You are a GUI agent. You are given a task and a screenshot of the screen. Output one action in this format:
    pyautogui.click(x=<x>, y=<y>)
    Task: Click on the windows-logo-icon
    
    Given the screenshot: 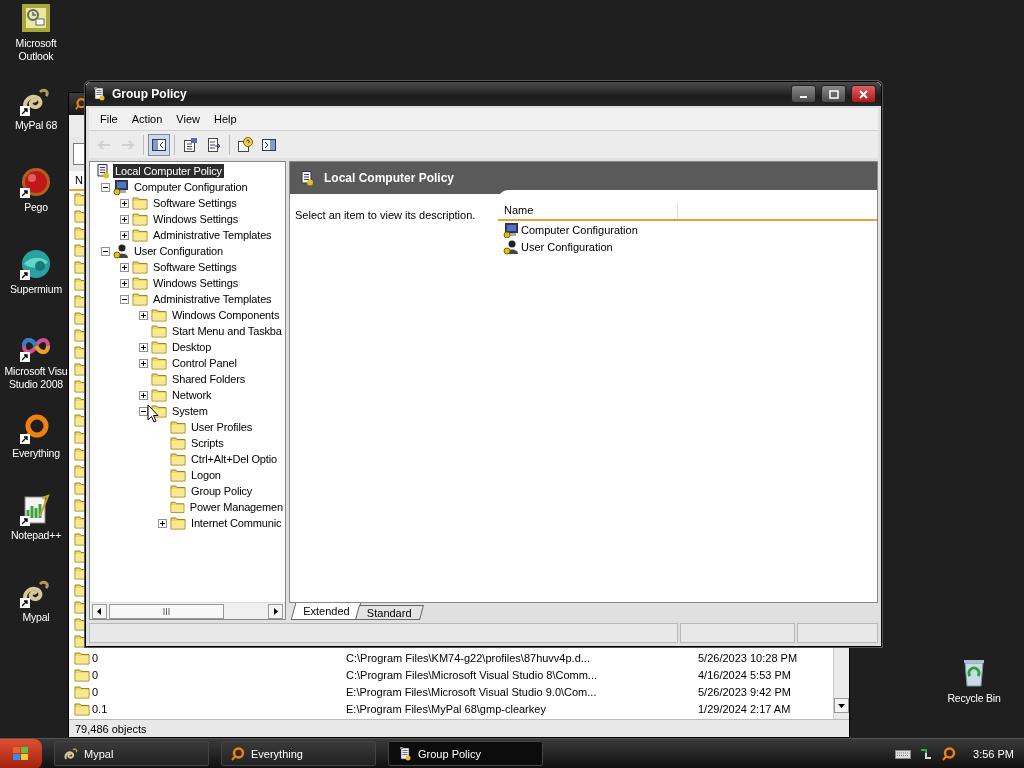 What is the action you would take?
    pyautogui.click(x=21, y=753)
    